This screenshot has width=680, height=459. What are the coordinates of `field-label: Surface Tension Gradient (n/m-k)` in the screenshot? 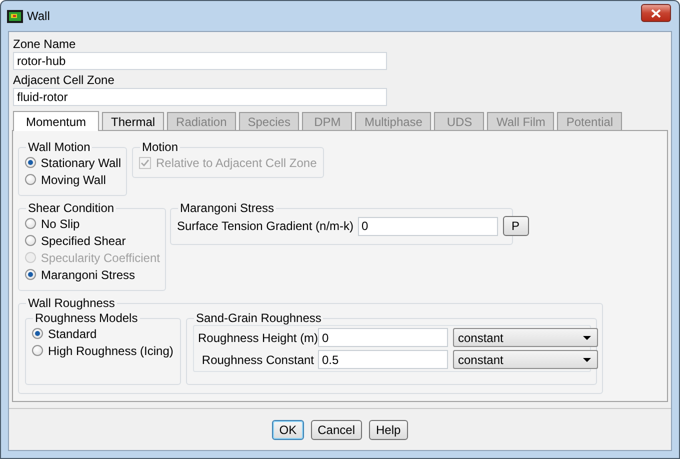 It's located at (265, 226).